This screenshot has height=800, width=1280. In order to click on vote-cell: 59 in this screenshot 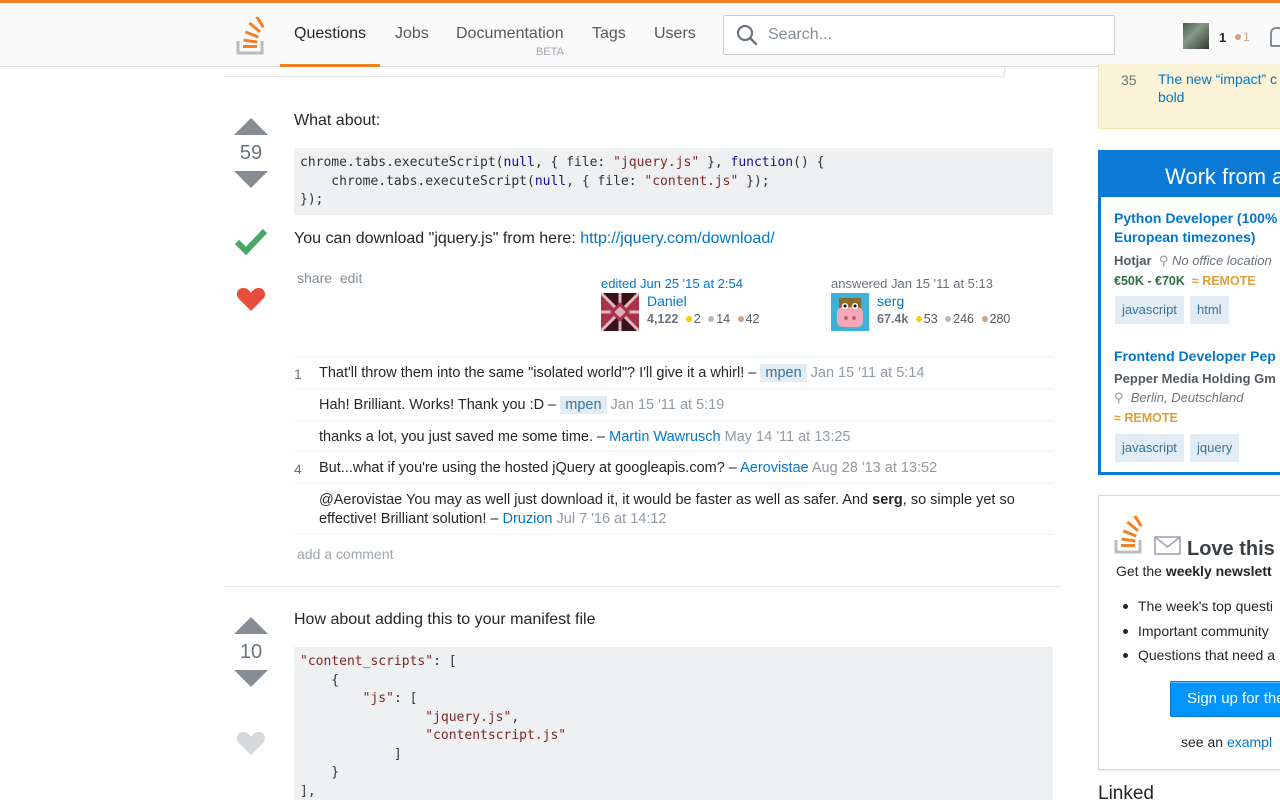, I will do `click(251, 153)`.